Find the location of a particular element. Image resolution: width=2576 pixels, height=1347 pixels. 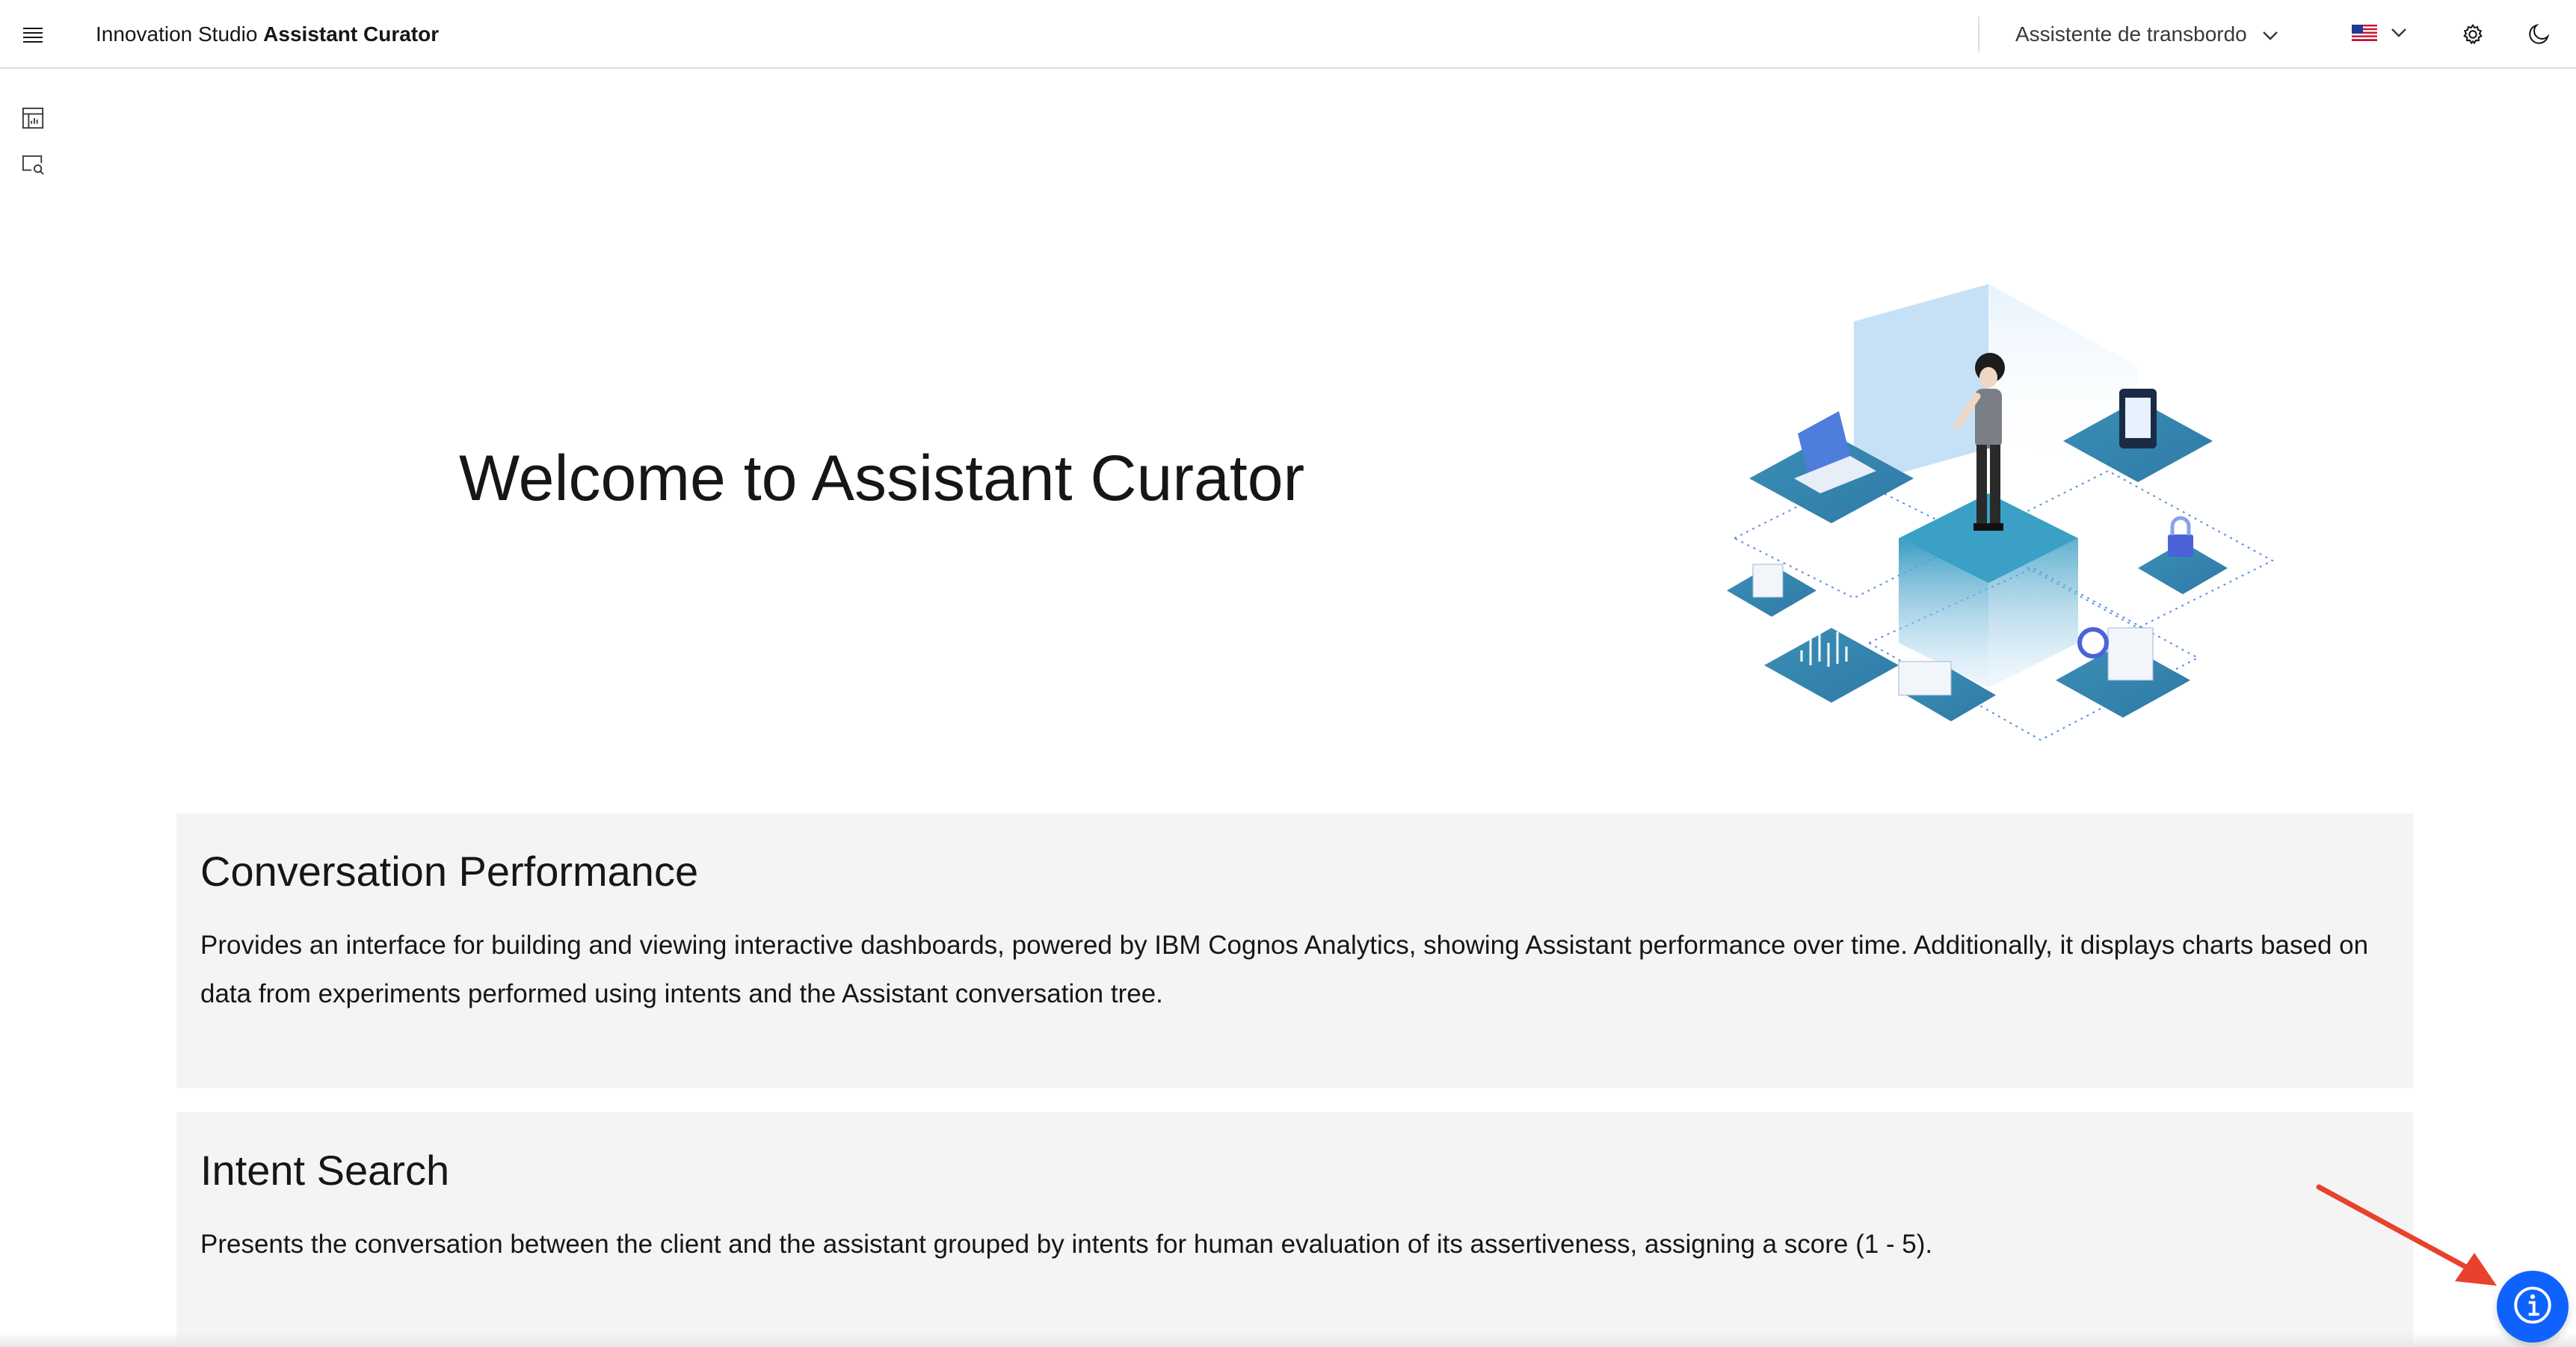

info-button is located at coordinates (2533, 1307).